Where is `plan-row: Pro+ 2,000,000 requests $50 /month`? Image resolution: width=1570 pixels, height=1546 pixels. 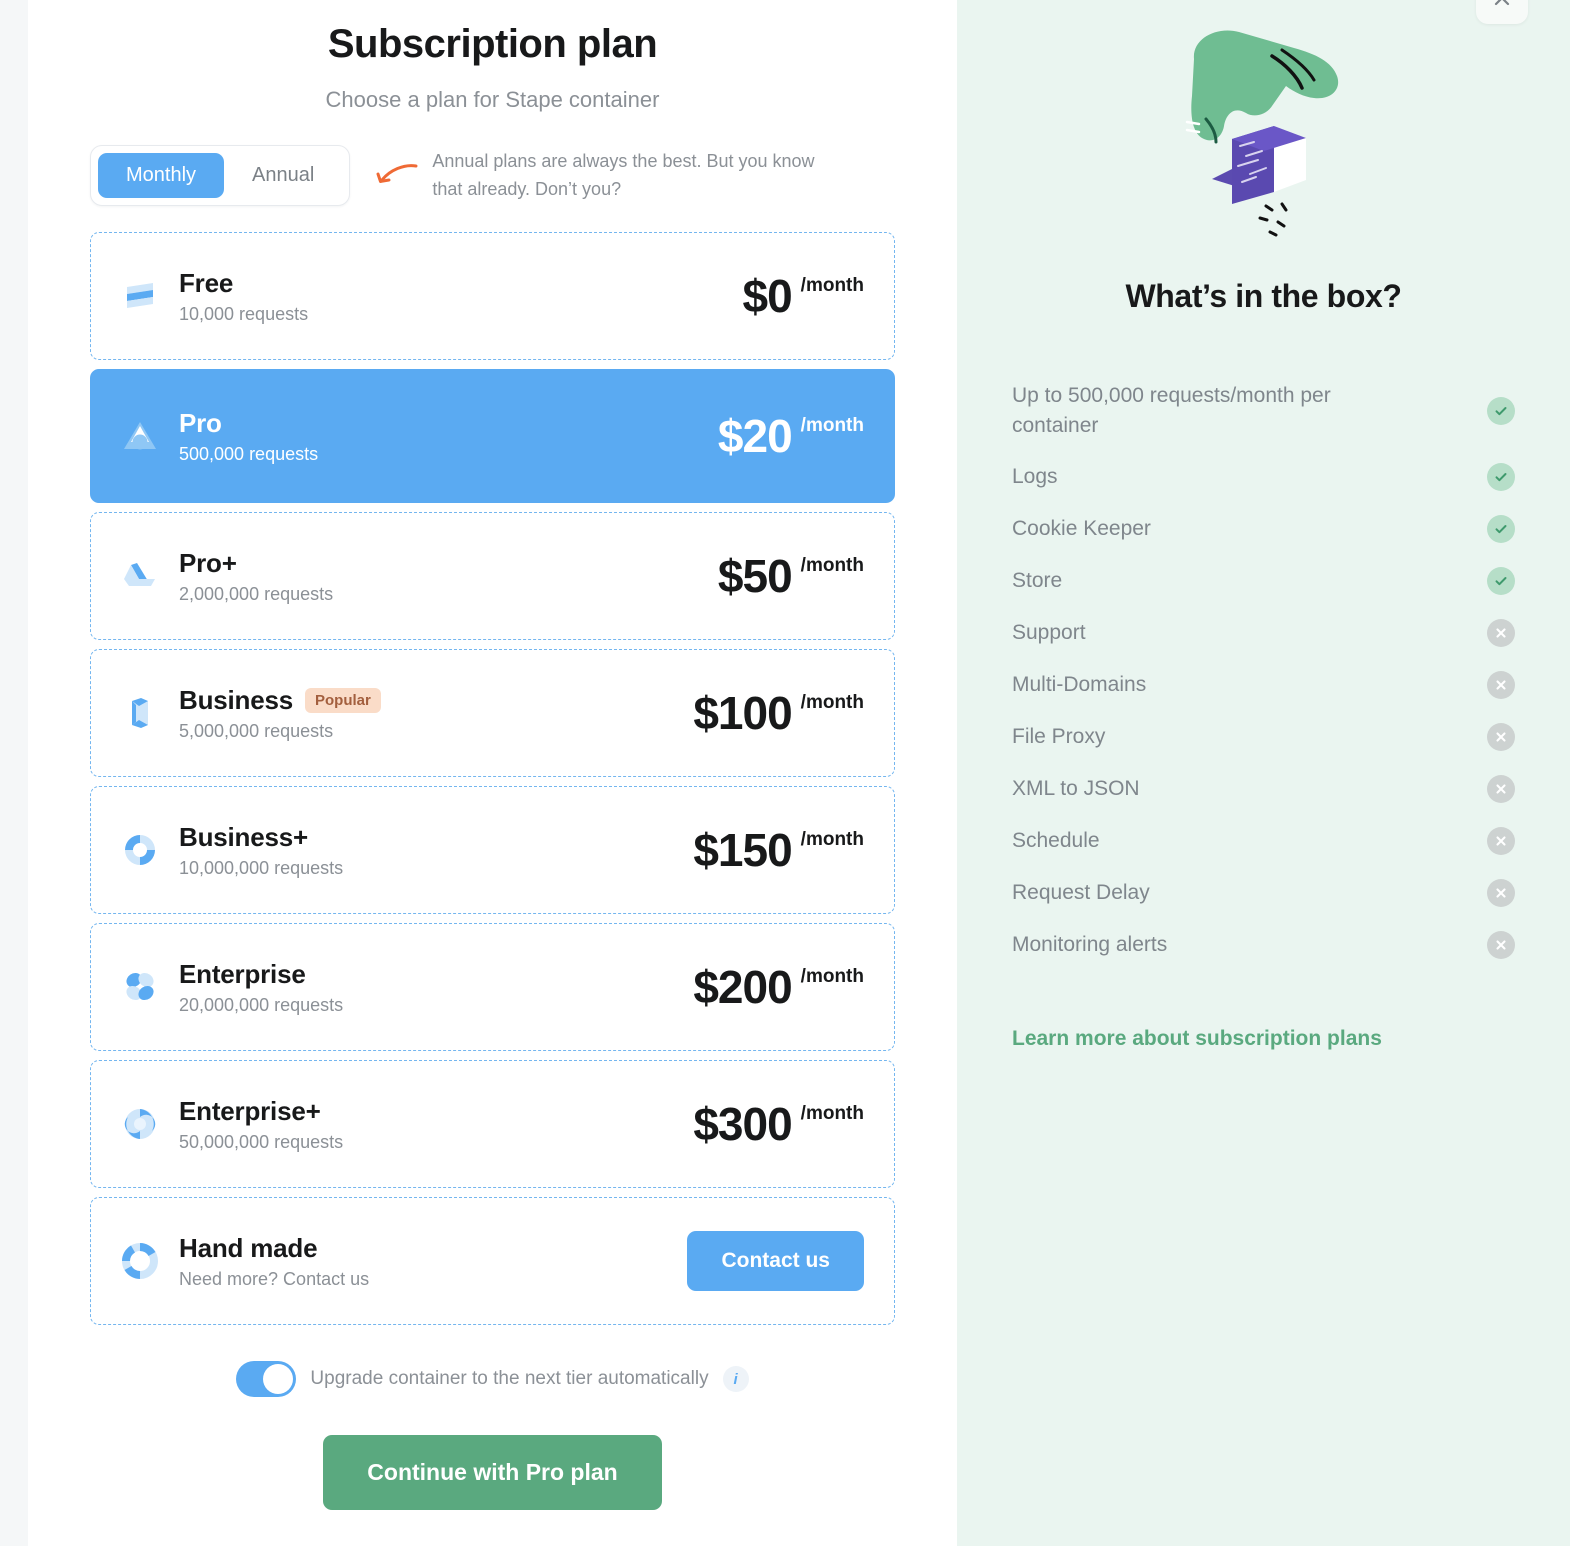 plan-row: Pro+ 2,000,000 requests $50 /month is located at coordinates (492, 576).